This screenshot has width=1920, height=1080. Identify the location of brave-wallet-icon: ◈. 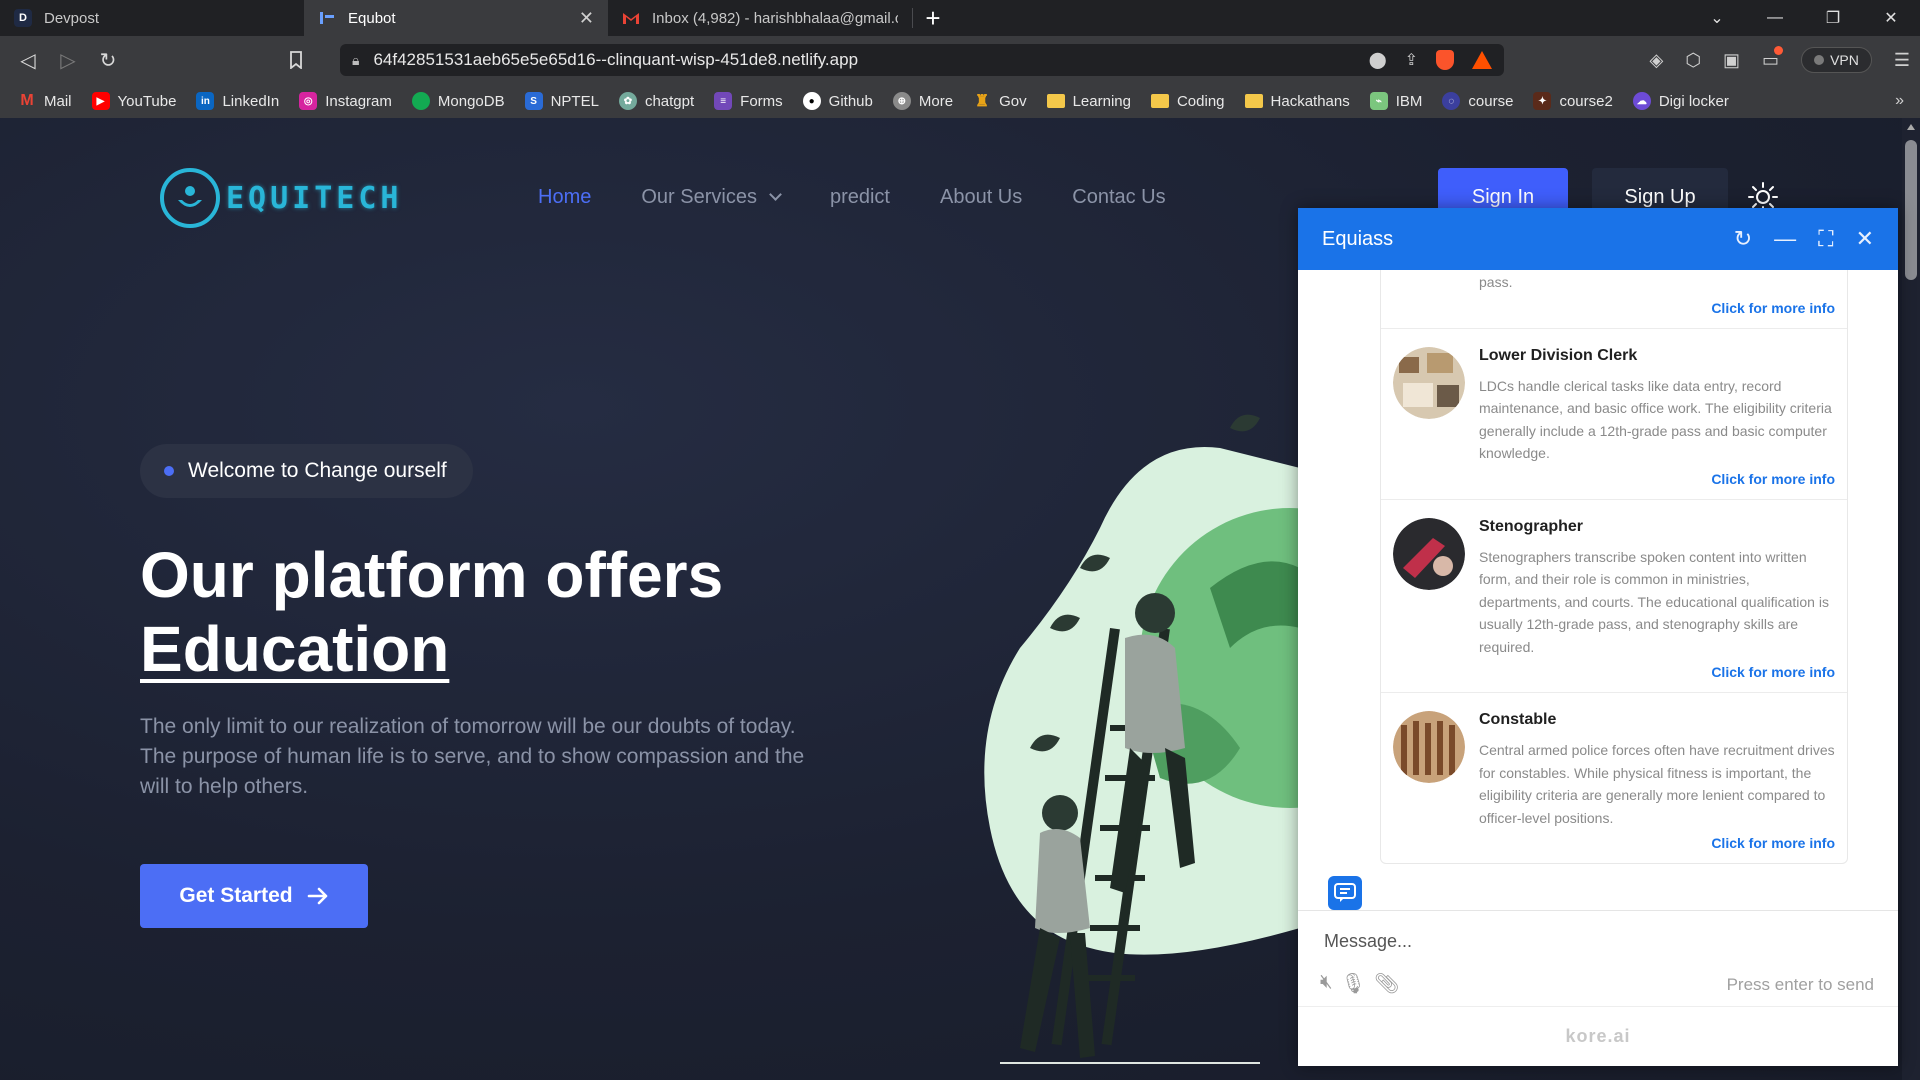
(1656, 60).